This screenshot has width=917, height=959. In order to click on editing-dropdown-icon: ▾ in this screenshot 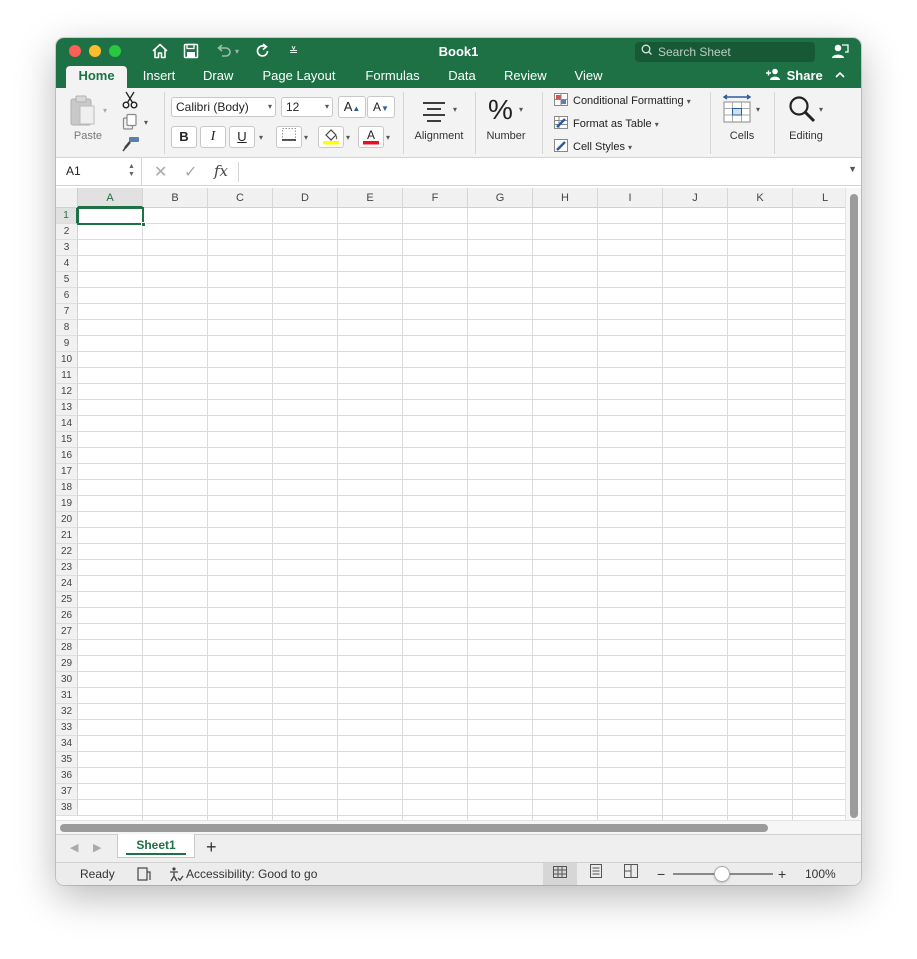, I will do `click(821, 109)`.